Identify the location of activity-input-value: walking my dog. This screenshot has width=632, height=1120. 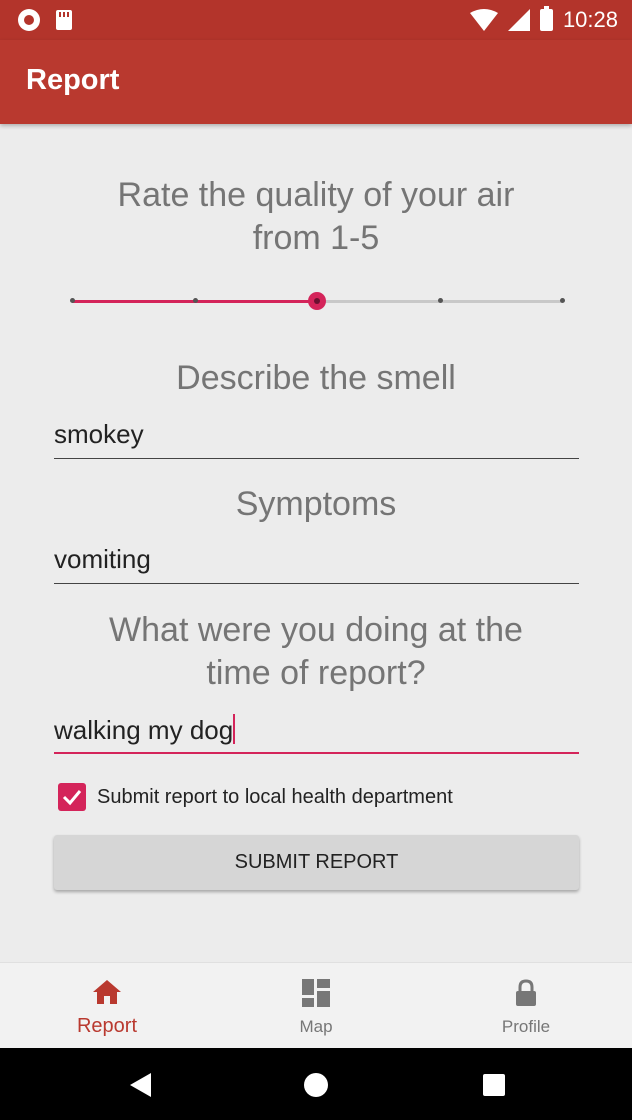
(144, 730).